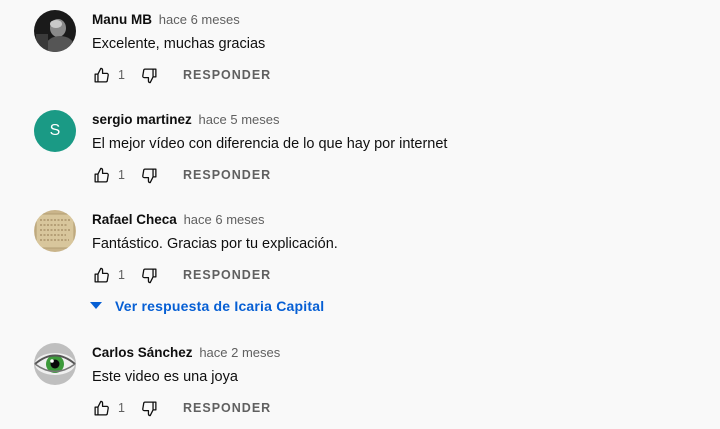 The image size is (720, 429). Describe the element at coordinates (178, 220) in the screenshot. I see `comment-header: Rafael Checa hace 6 meses` at that location.